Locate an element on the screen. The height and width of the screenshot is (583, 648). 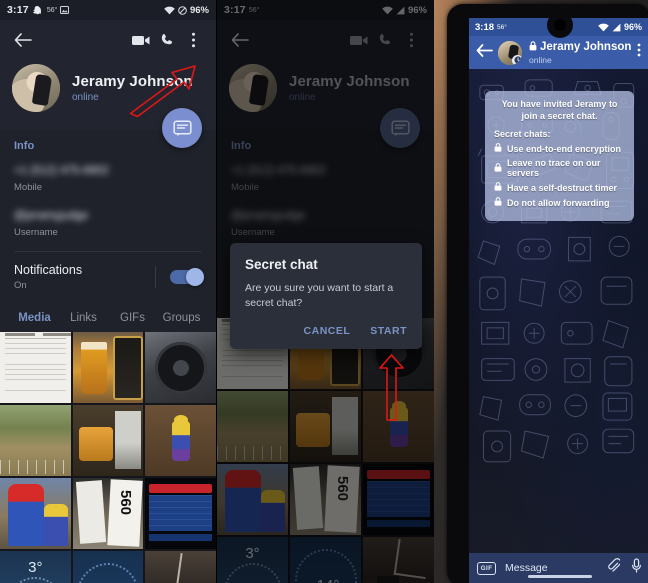
notifications-separator is located at coordinates (155, 277).